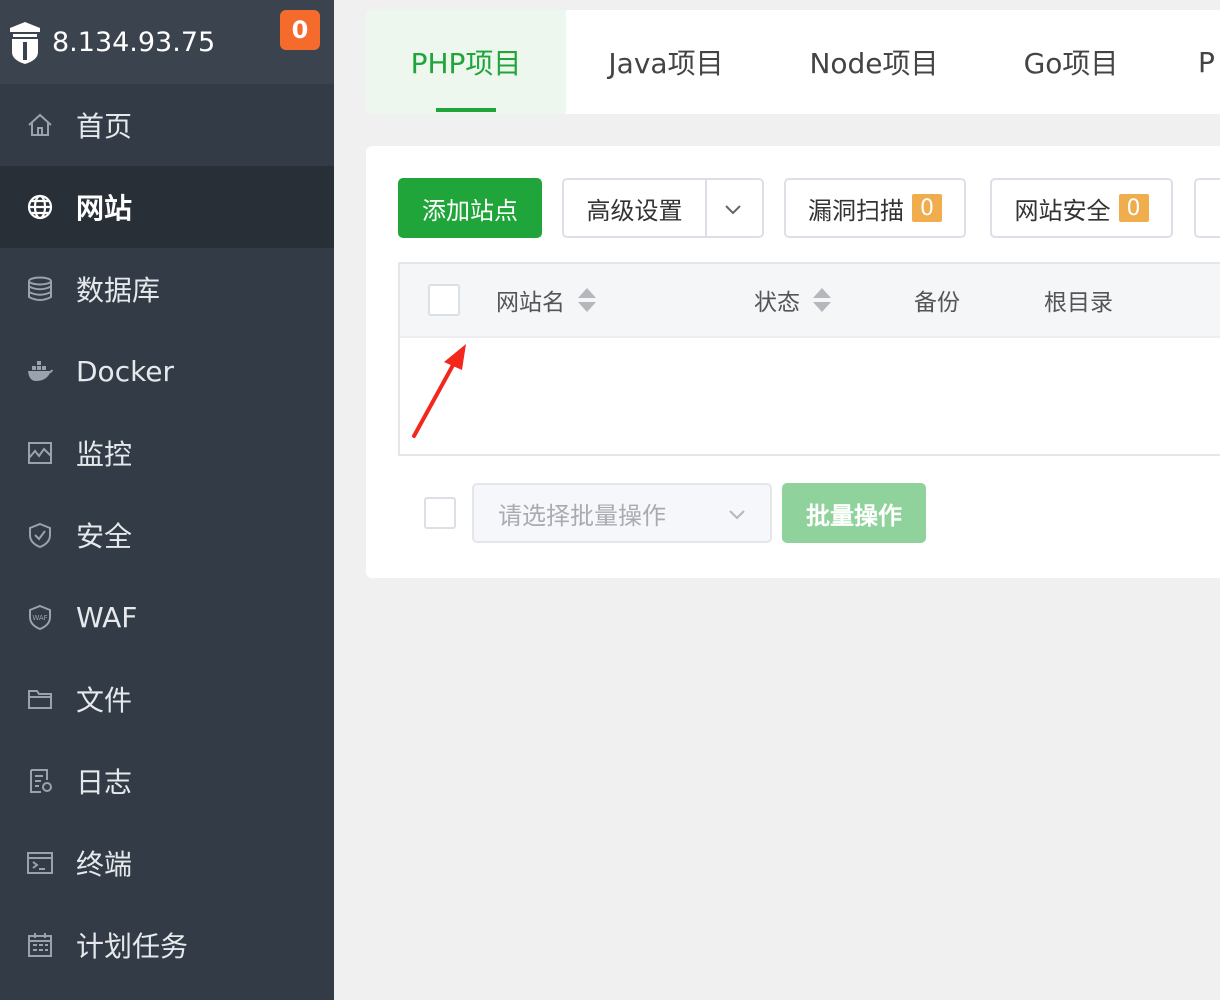  I want to click on sidebar-item-label: 文件, so click(104, 700).